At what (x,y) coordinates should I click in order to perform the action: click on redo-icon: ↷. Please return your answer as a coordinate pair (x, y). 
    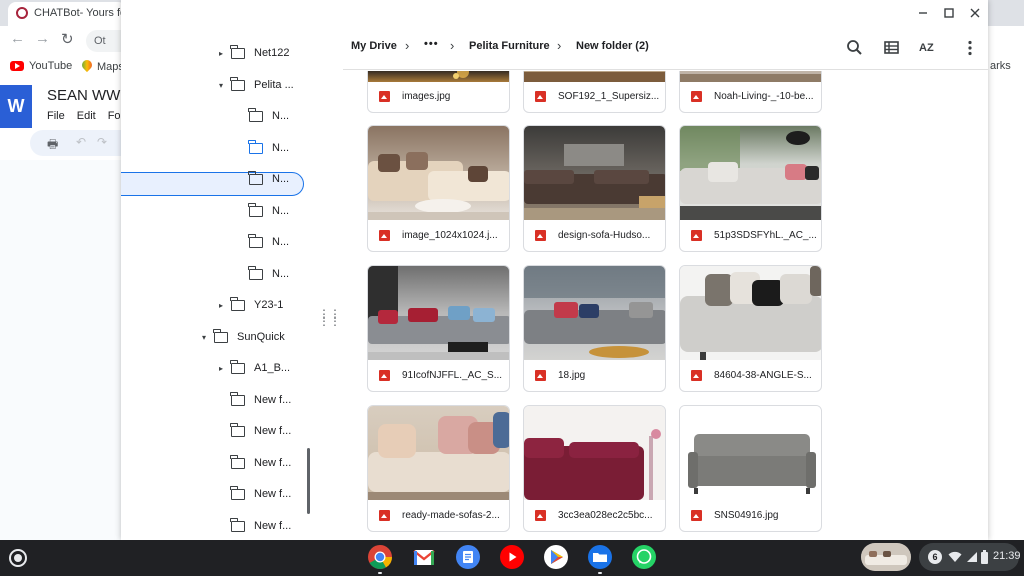
    Looking at the image, I should click on (102, 142).